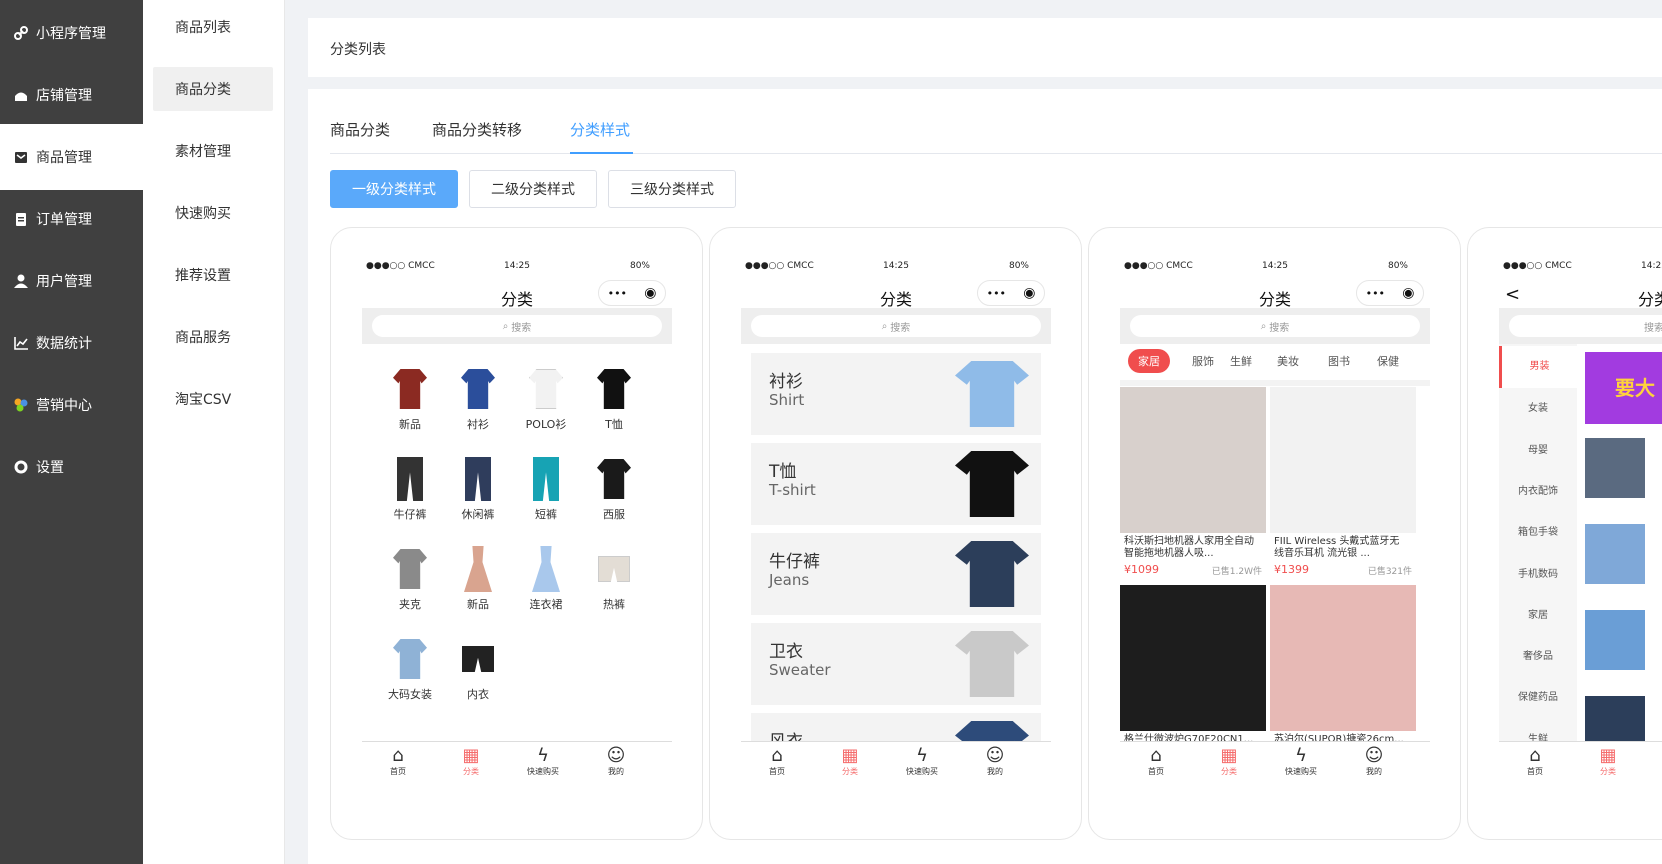  What do you see at coordinates (1203, 361) in the screenshot?
I see `category-tab: 服饰` at bounding box center [1203, 361].